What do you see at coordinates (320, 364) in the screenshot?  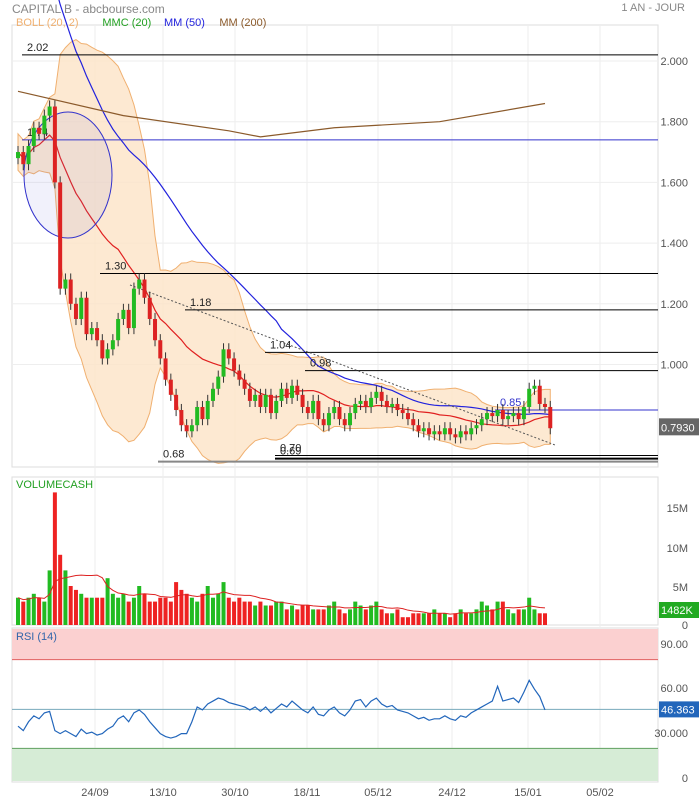 I see `annotation-label: 0.98` at bounding box center [320, 364].